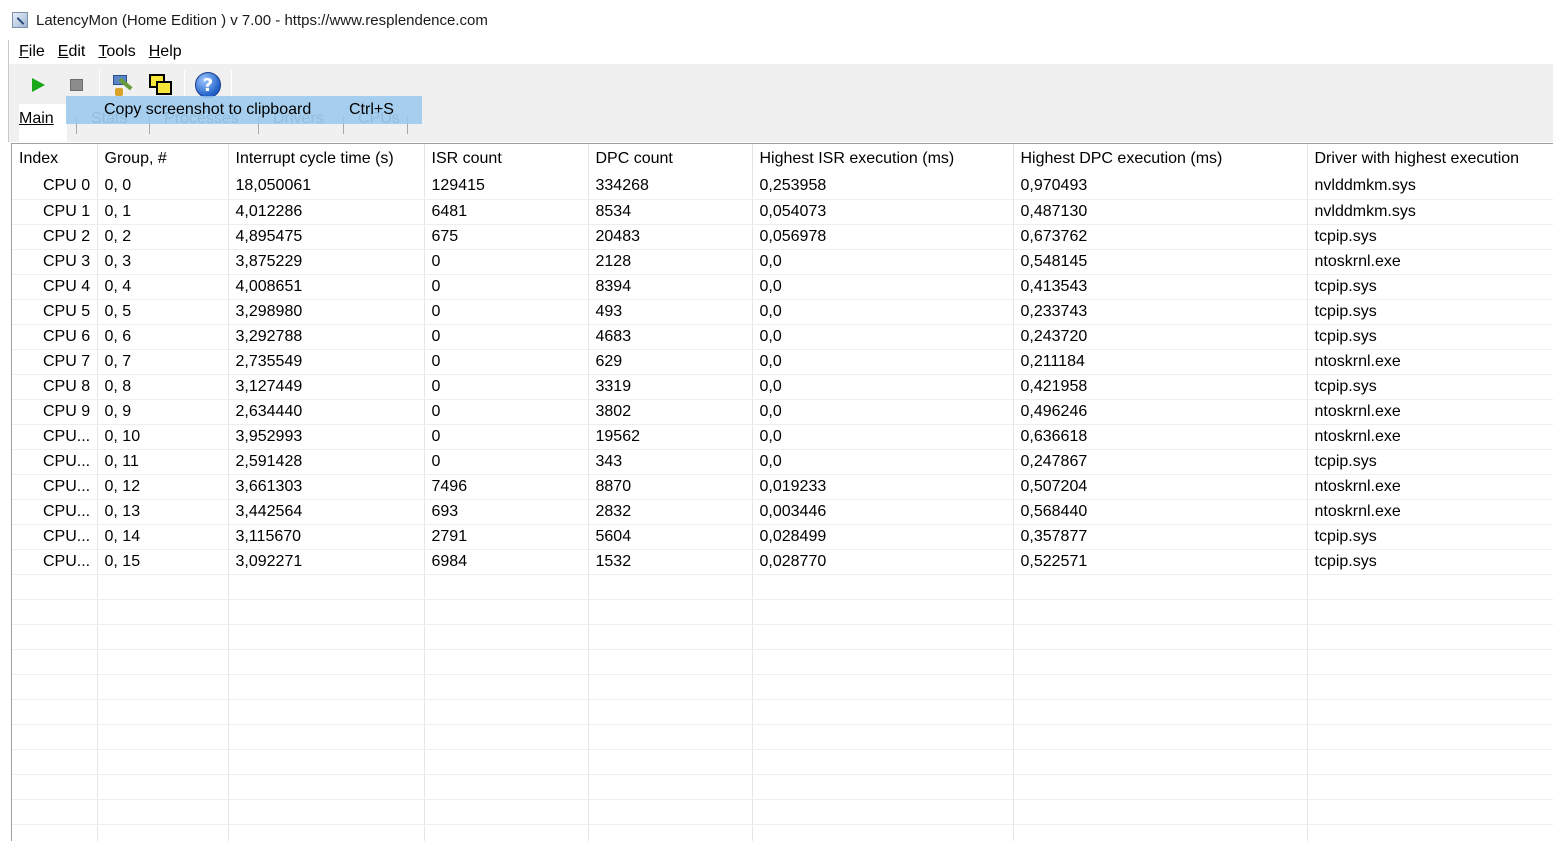 Image resolution: width=1553 pixels, height=841 pixels. Describe the element at coordinates (165, 52) in the screenshot. I see `menu-help: Help` at that location.